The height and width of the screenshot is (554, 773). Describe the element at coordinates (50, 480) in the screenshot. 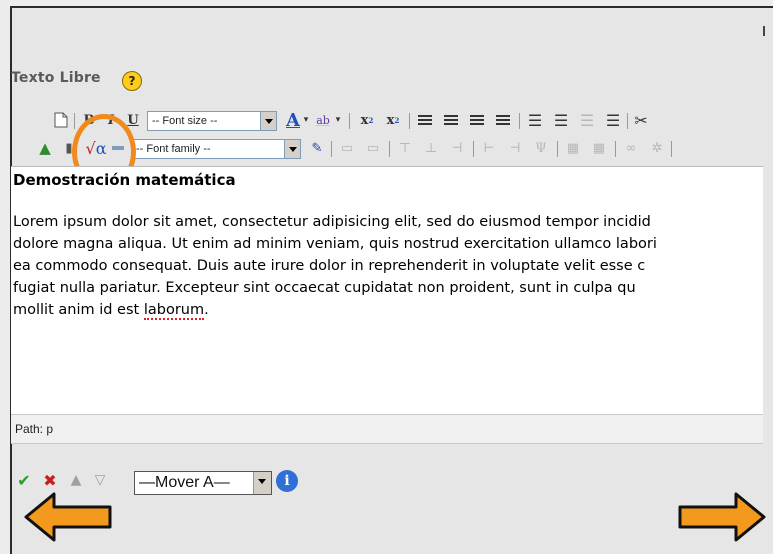

I see `delete-x-icon: ✖` at that location.